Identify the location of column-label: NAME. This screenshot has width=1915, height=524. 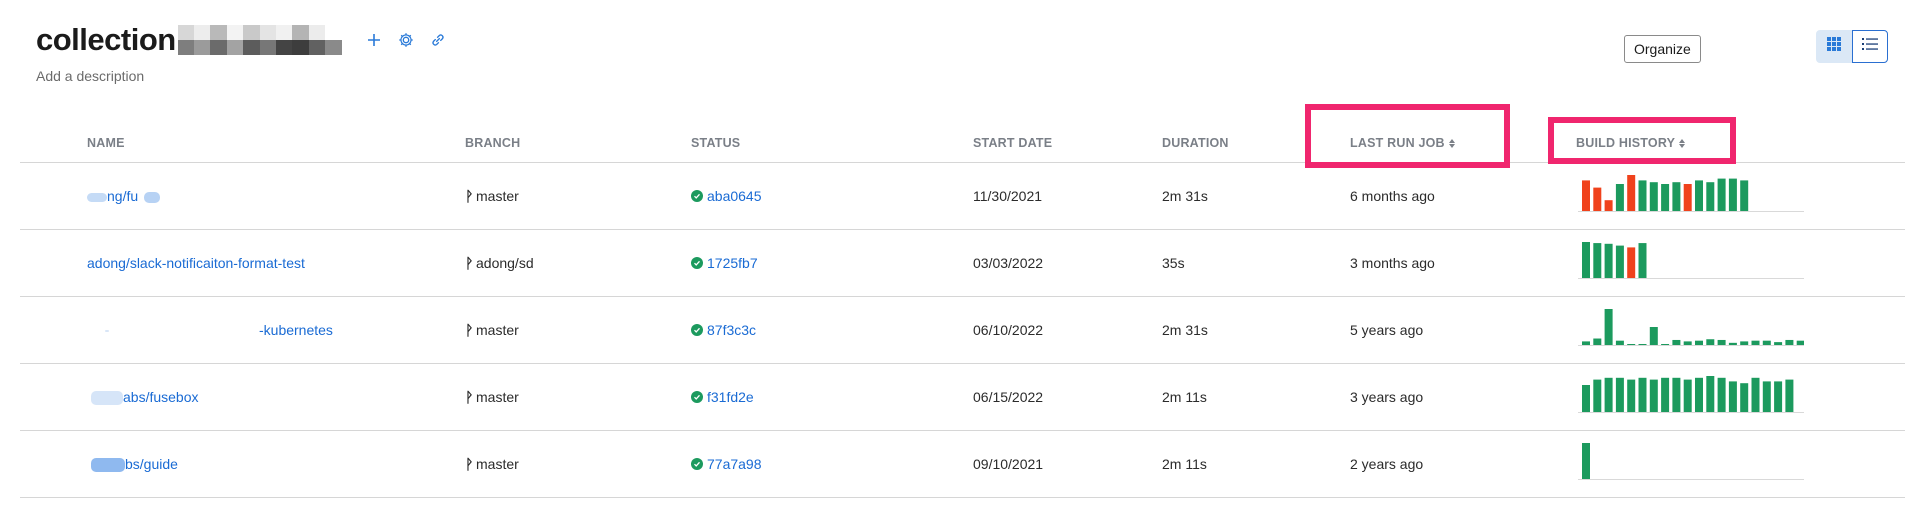
(106, 143).